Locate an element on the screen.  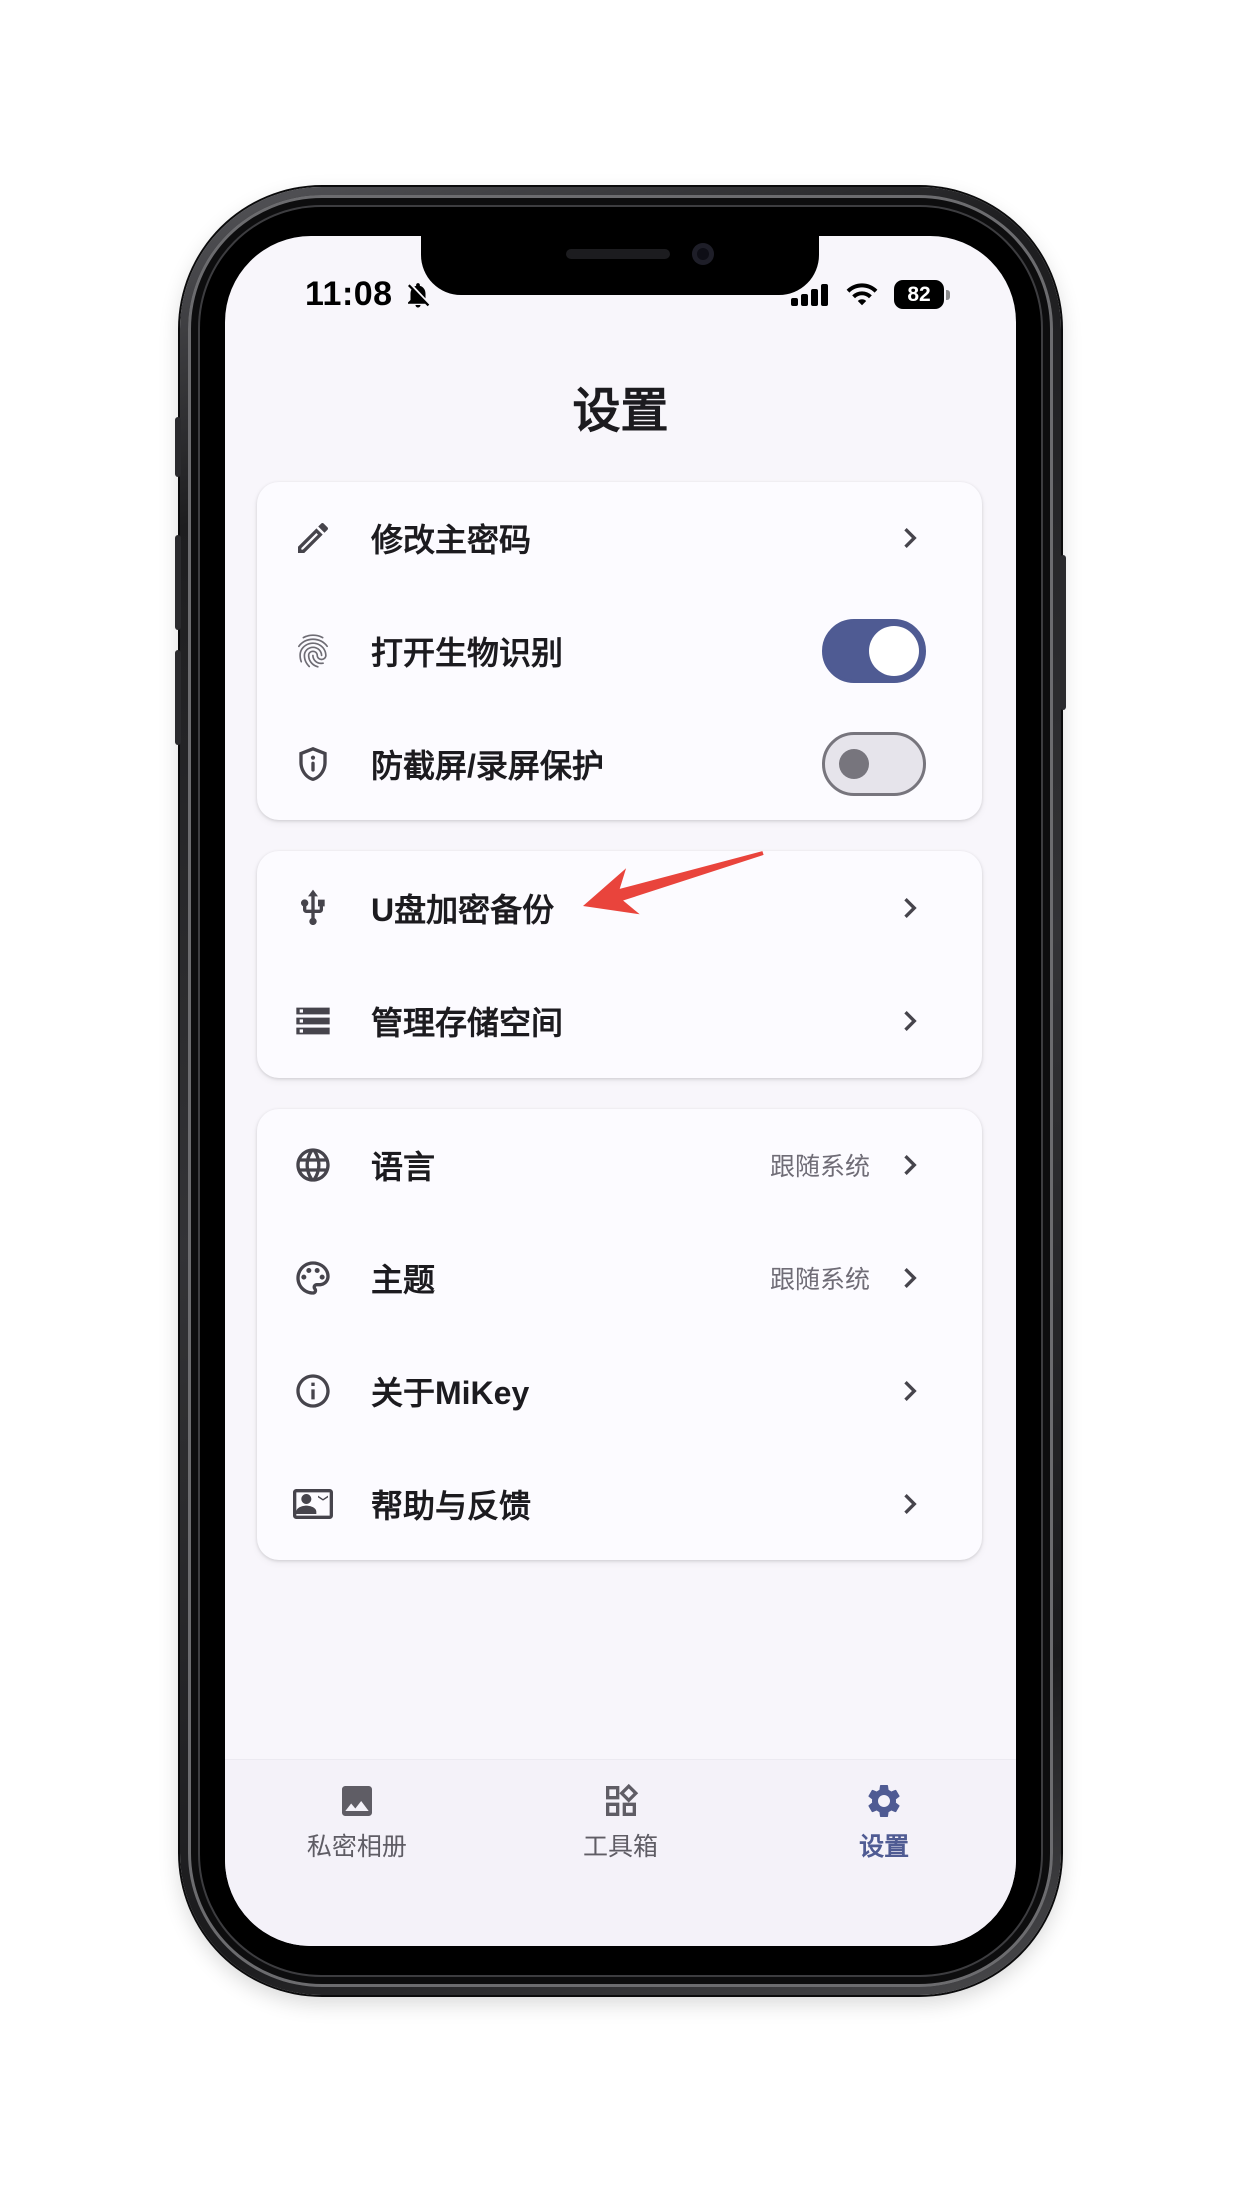
row-label: 语言 is located at coordinates (403, 1167).